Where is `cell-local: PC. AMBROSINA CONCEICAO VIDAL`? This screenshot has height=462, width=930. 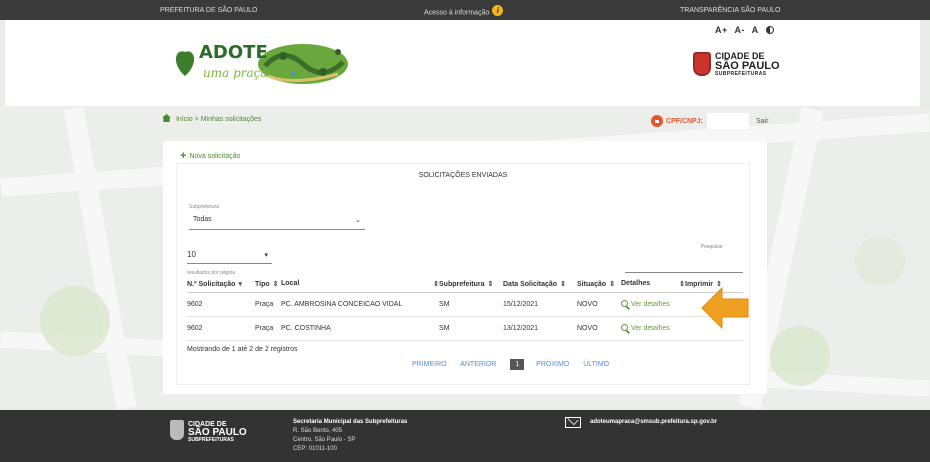
cell-local: PC. AMBROSINA CONCEICAO VIDAL is located at coordinates (360, 304).